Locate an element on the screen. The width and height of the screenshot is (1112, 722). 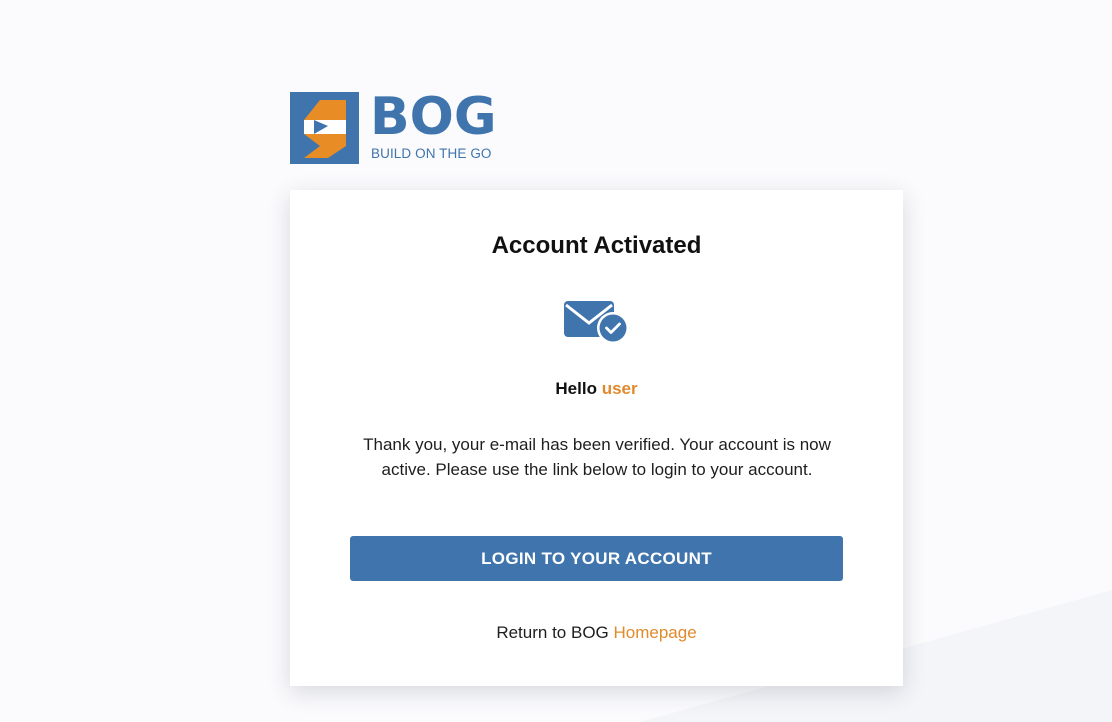
greeting: Hello user is located at coordinates (596, 389).